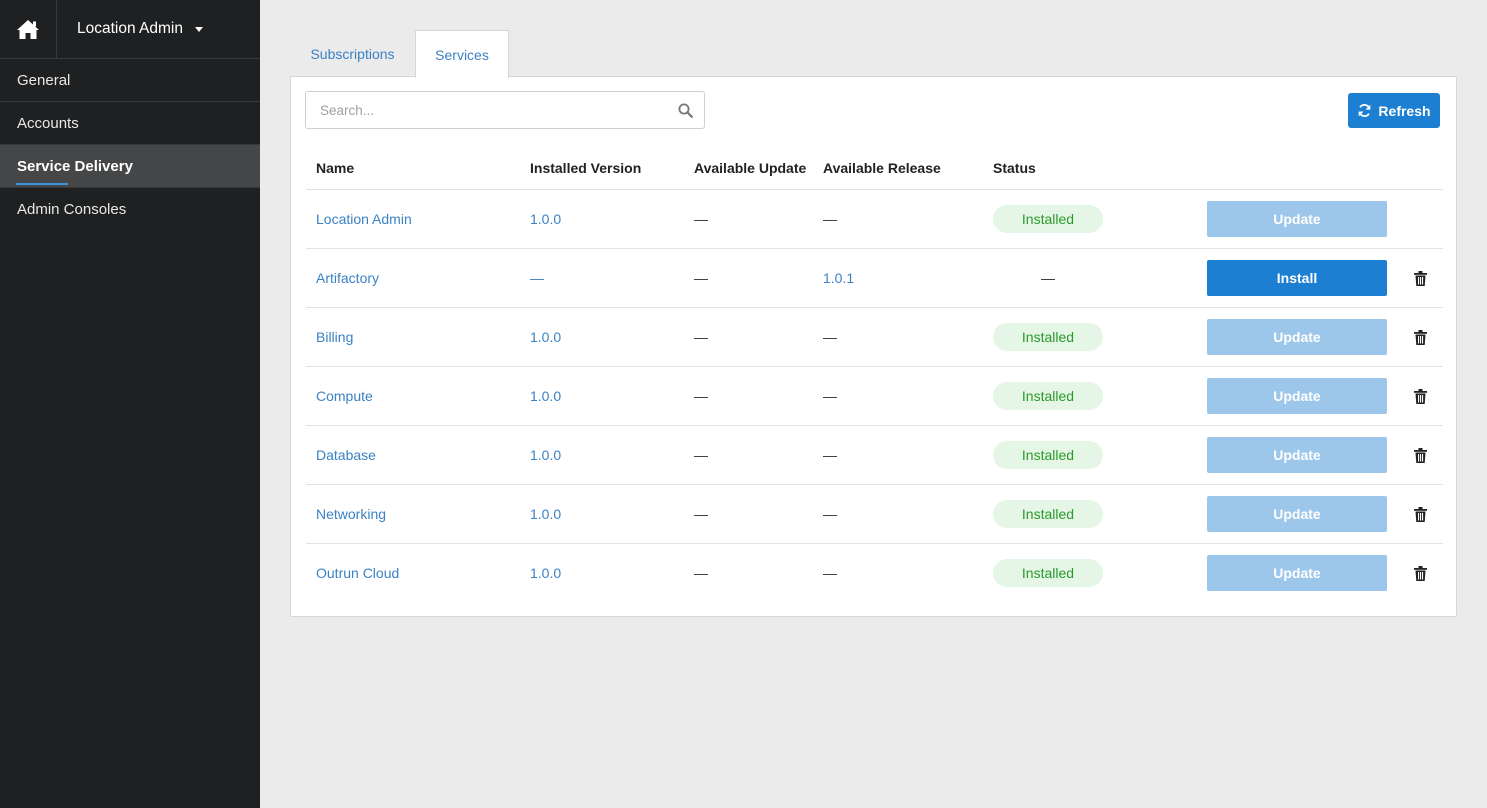 This screenshot has width=1487, height=808. Describe the element at coordinates (874, 337) in the screenshot. I see `table-row: Billing 1.0.0 — — Installed Update` at that location.